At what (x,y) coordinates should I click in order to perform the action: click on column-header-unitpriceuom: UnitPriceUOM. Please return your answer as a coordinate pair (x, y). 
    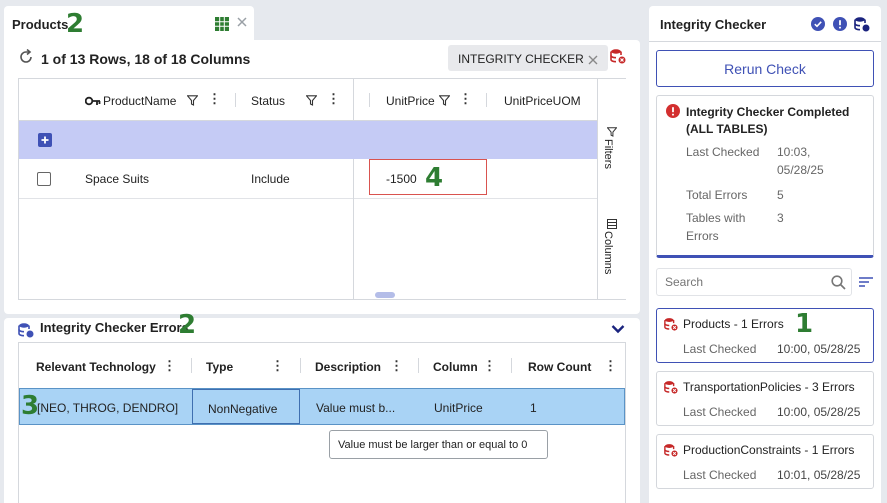
    Looking at the image, I should click on (542, 101).